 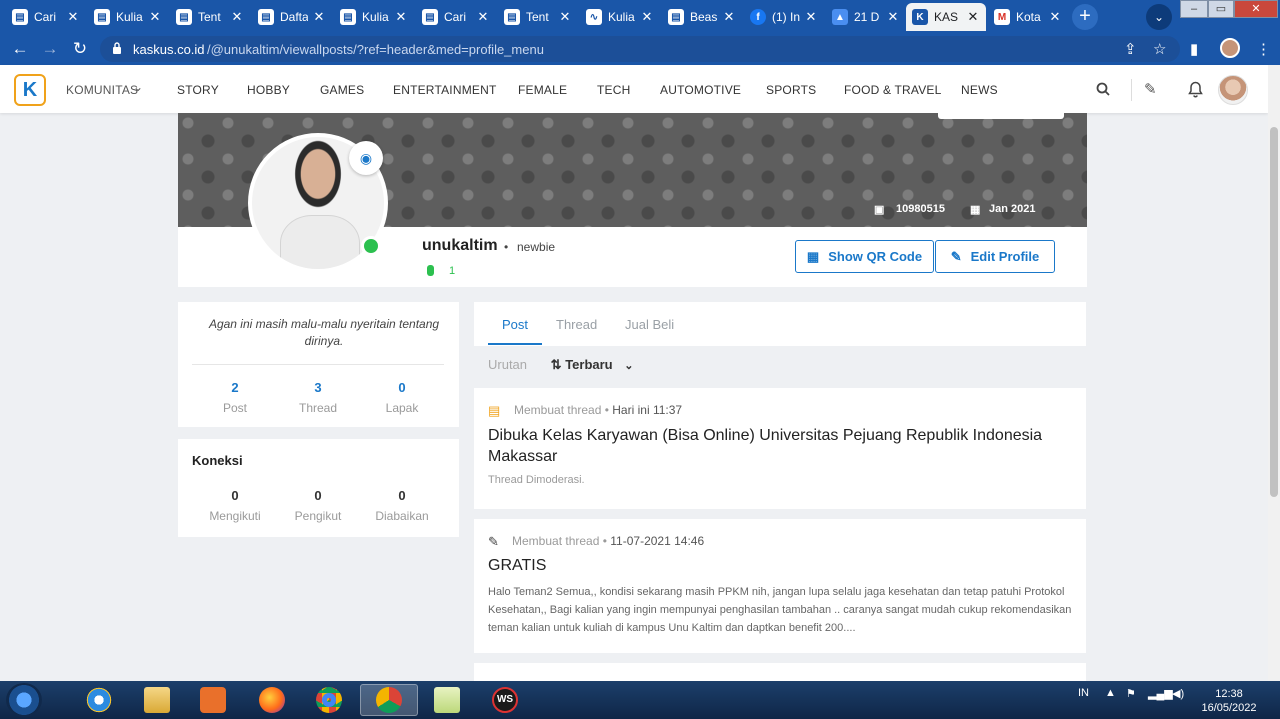 What do you see at coordinates (445, 90) in the screenshot?
I see `nav-entertainment: ENTERTAINMENT` at bounding box center [445, 90].